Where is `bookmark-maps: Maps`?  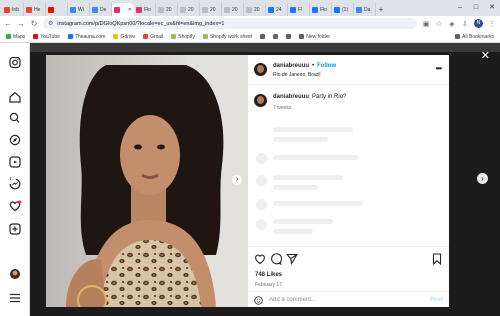
bookmark-maps: Maps is located at coordinates (15, 37).